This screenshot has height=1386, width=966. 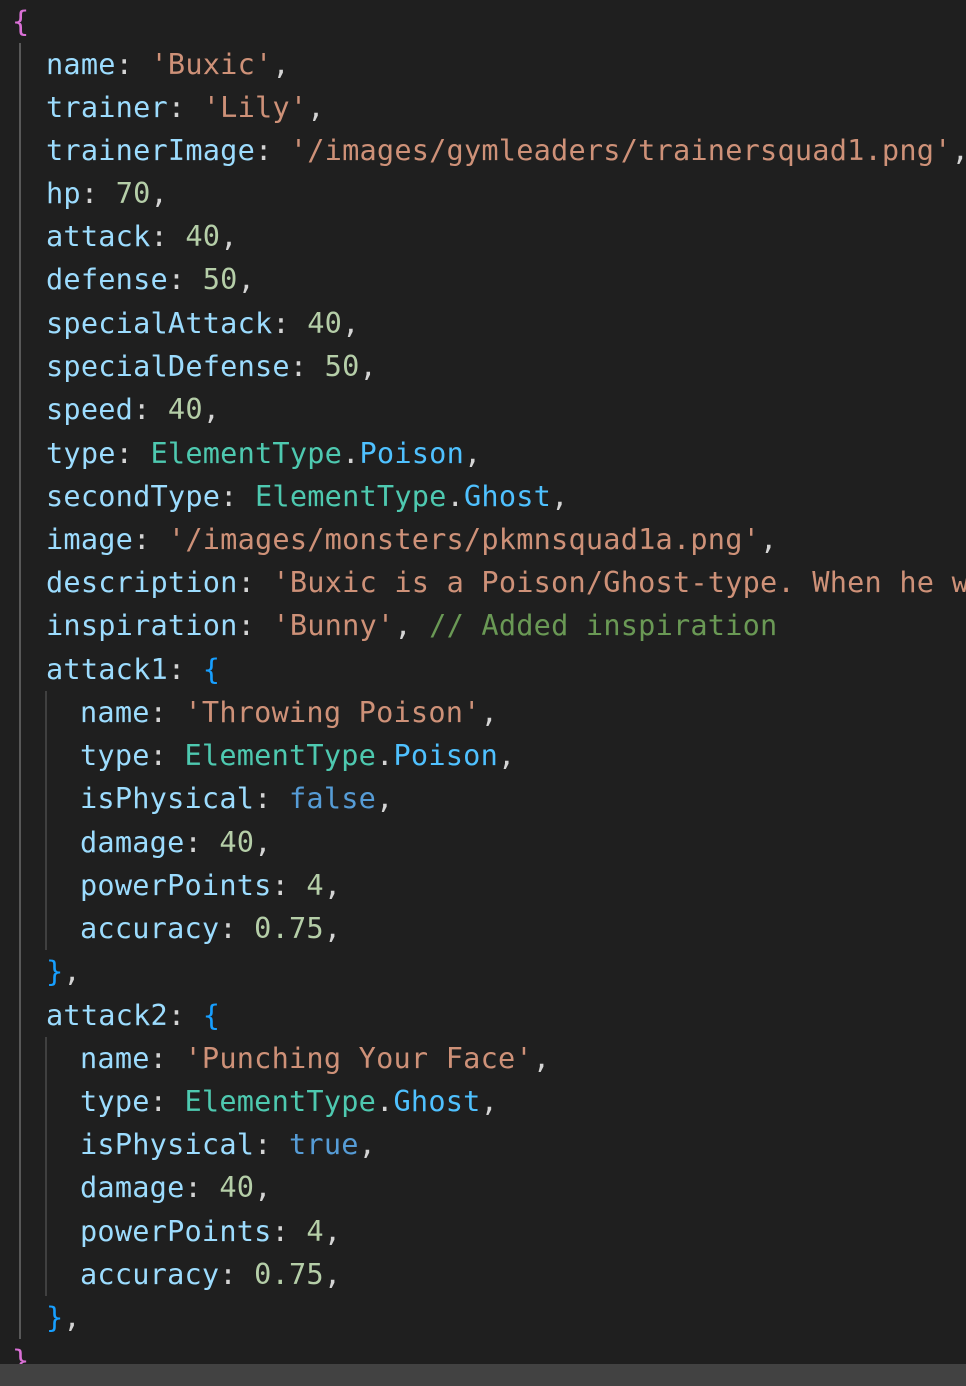 What do you see at coordinates (159, 323) in the screenshot?
I see `property-key: specialAttack` at bounding box center [159, 323].